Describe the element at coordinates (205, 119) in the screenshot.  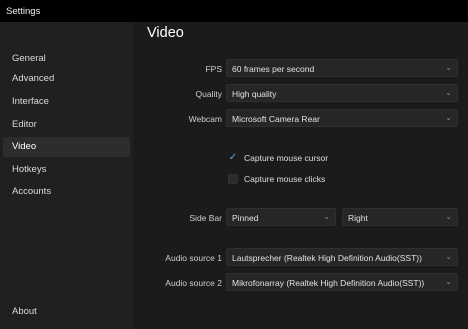
I see `webcam-label: Webcam` at that location.